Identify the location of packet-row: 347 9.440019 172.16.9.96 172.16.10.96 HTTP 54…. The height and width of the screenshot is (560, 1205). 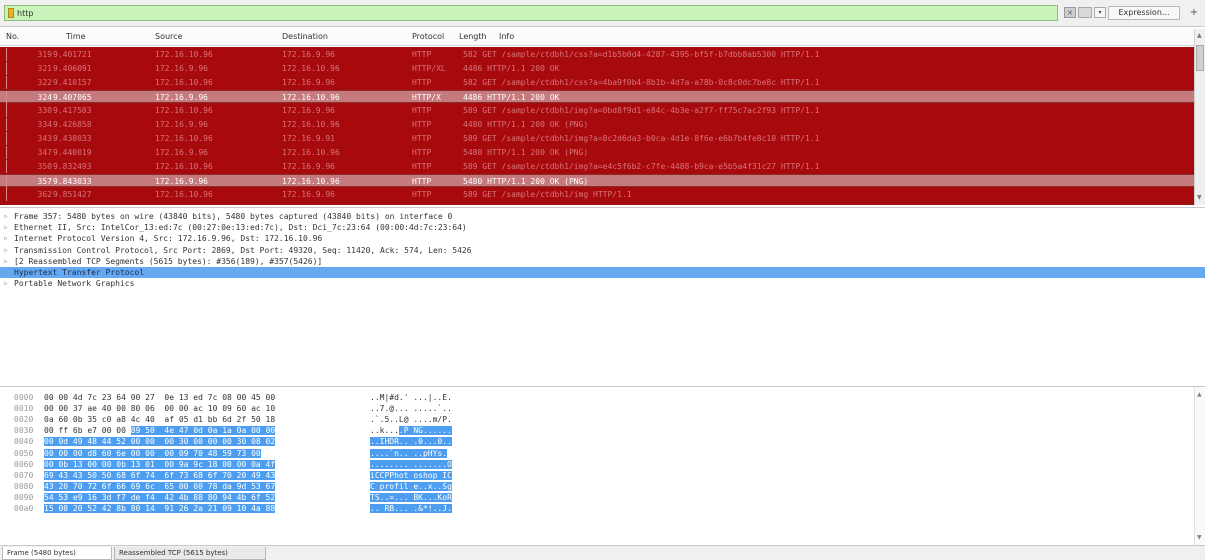
(597, 152).